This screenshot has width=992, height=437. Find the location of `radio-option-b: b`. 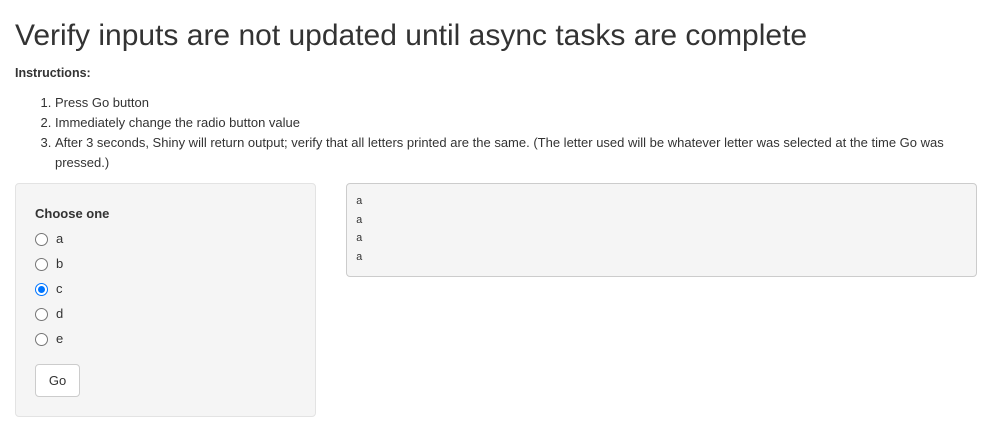

radio-option-b: b is located at coordinates (49, 264).